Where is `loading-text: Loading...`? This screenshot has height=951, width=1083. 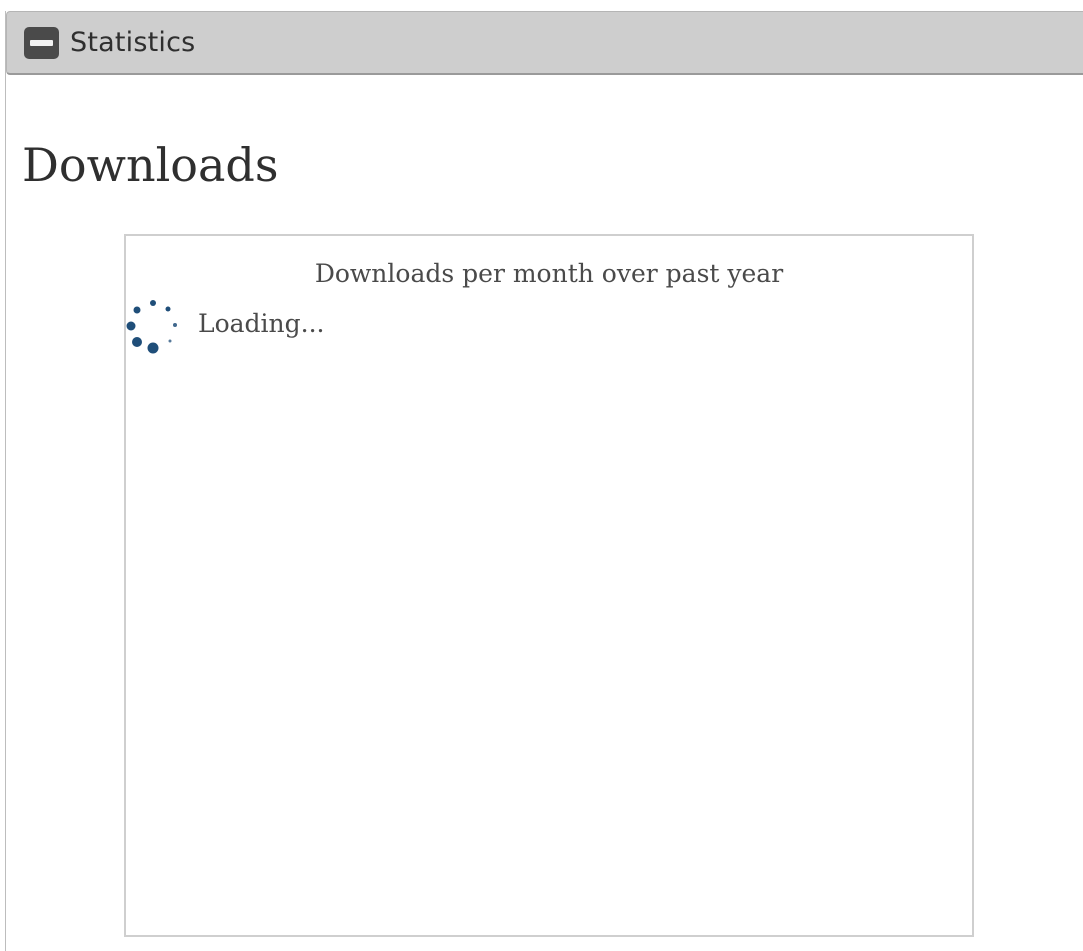 loading-text: Loading... is located at coordinates (261, 323).